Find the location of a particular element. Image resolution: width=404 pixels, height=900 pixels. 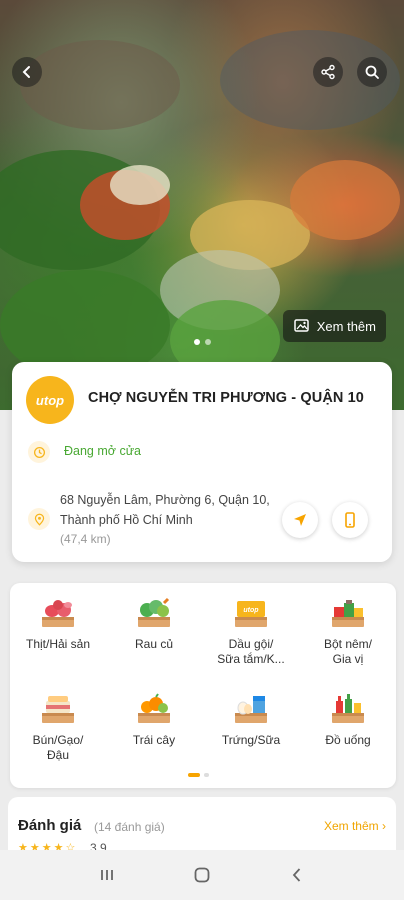

egg-milk-icon is located at coordinates (251, 709).